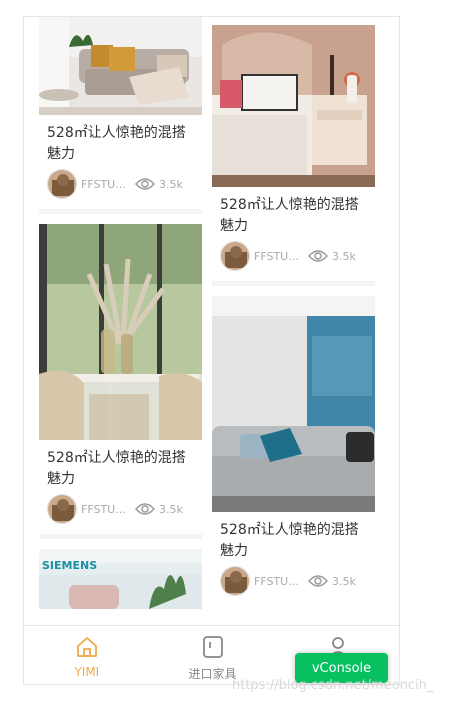 This screenshot has height=706, width=456. I want to click on watermark-text: https://blog.csdn.net/meoncih_, so click(333, 685).